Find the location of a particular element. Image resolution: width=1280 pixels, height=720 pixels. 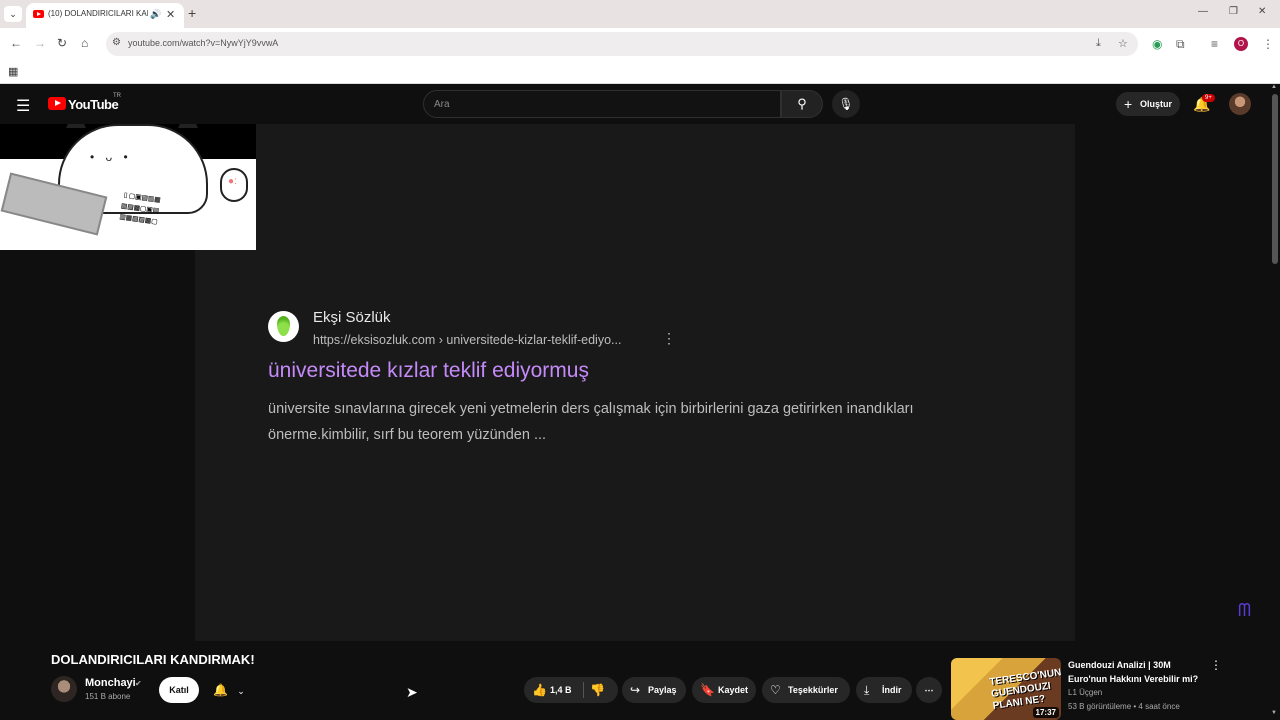

more-horizontal-icon: ⋯ is located at coordinates (929, 690).